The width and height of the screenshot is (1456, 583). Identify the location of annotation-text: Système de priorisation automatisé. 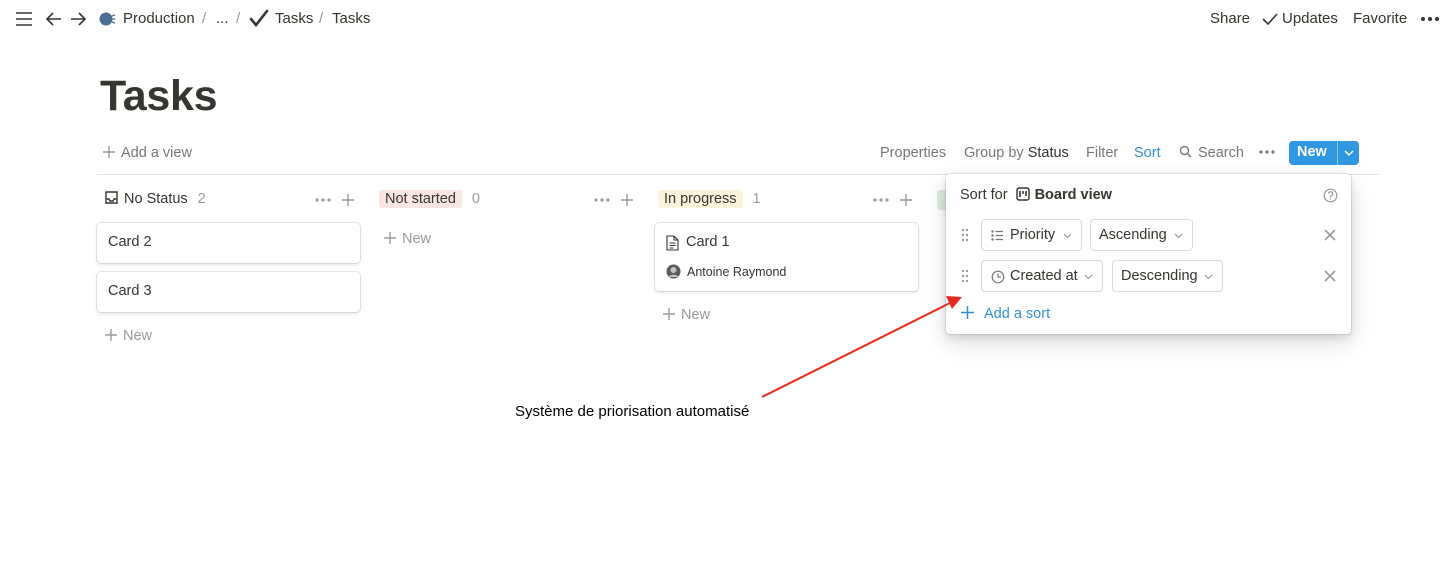
(632, 411).